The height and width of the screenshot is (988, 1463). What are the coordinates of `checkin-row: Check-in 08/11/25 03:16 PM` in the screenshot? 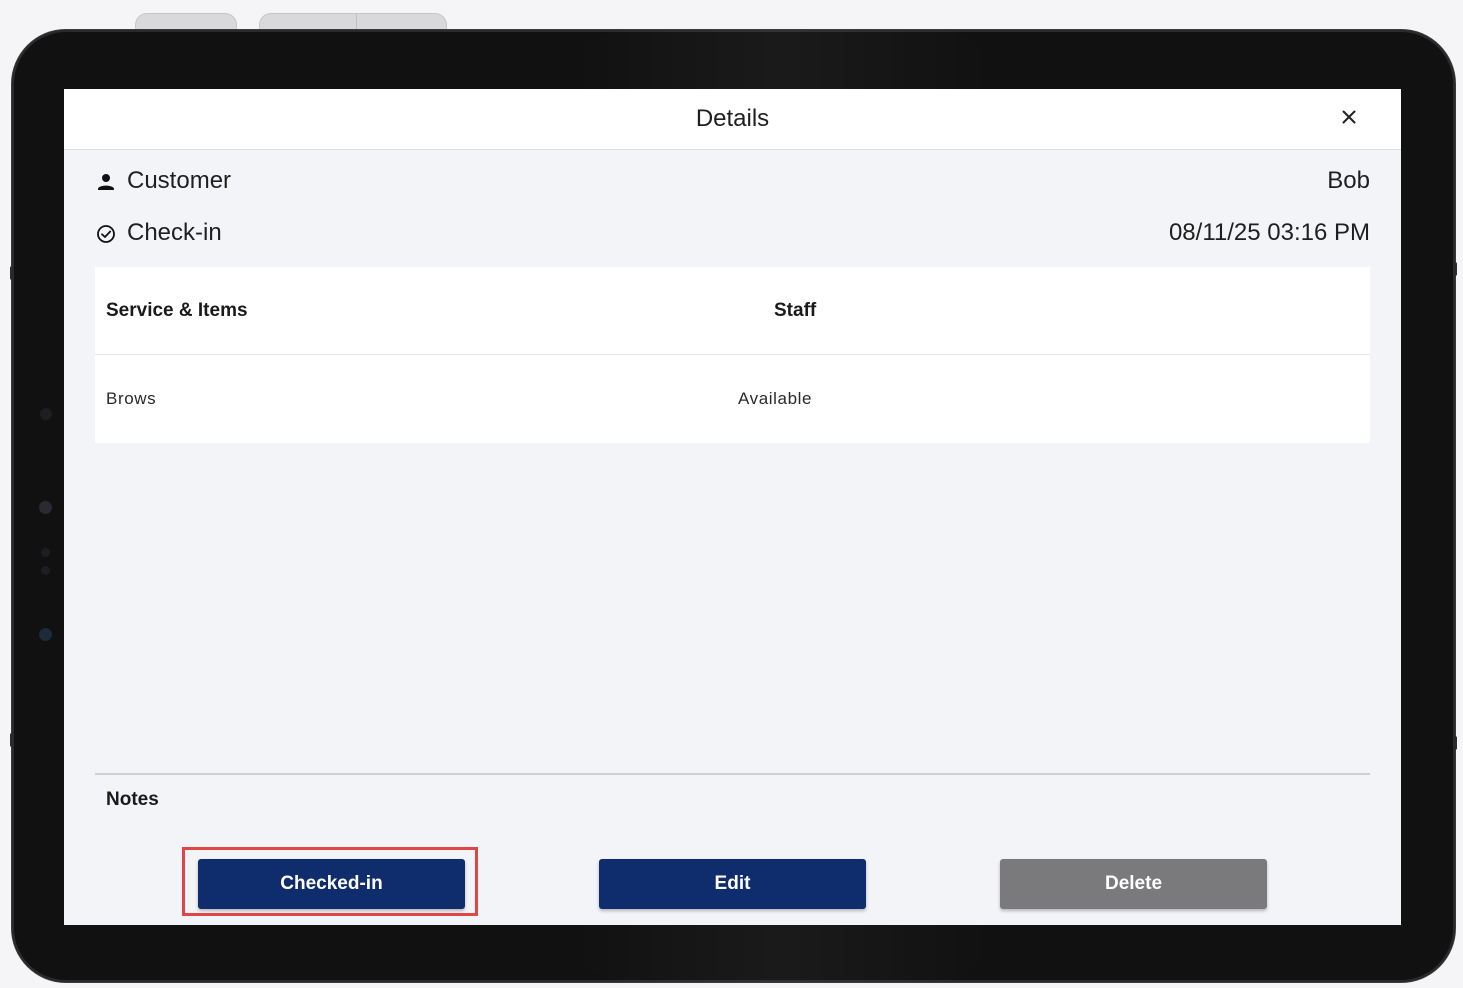 It's located at (732, 235).